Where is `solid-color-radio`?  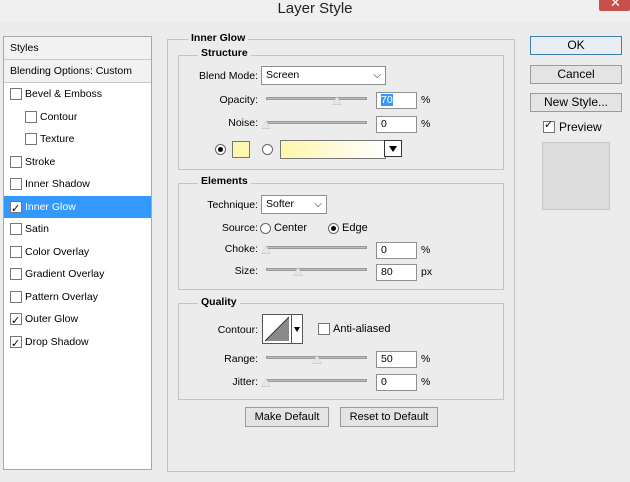 solid-color-radio is located at coordinates (220, 149).